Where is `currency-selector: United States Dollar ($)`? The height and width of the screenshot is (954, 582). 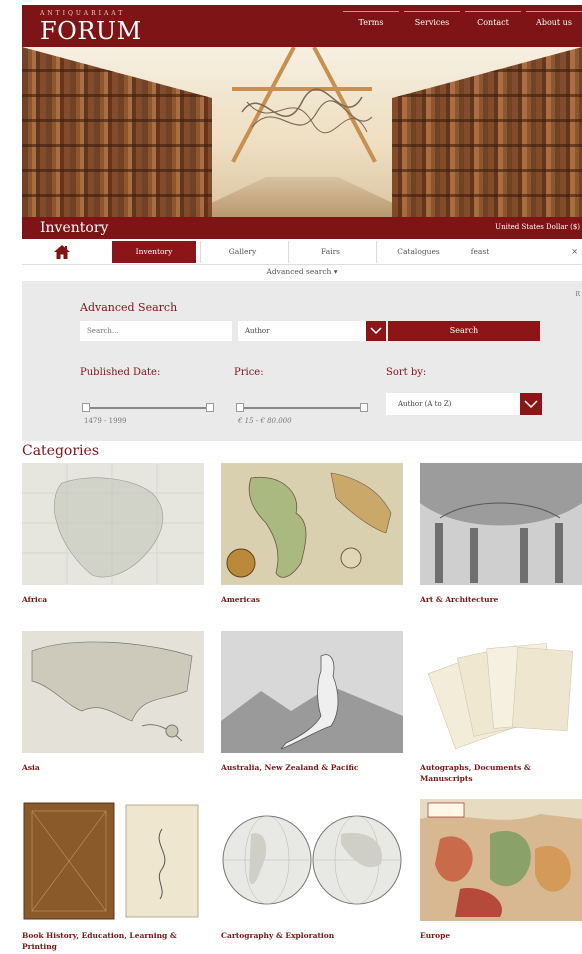 currency-selector: United States Dollar ($) is located at coordinates (537, 227).